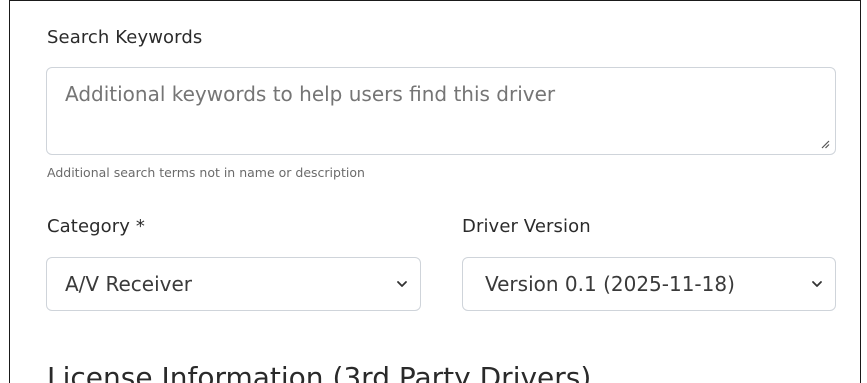 This screenshot has height=383, width=867. What do you see at coordinates (526, 226) in the screenshot?
I see `driver-version-label: Driver Version` at bounding box center [526, 226].